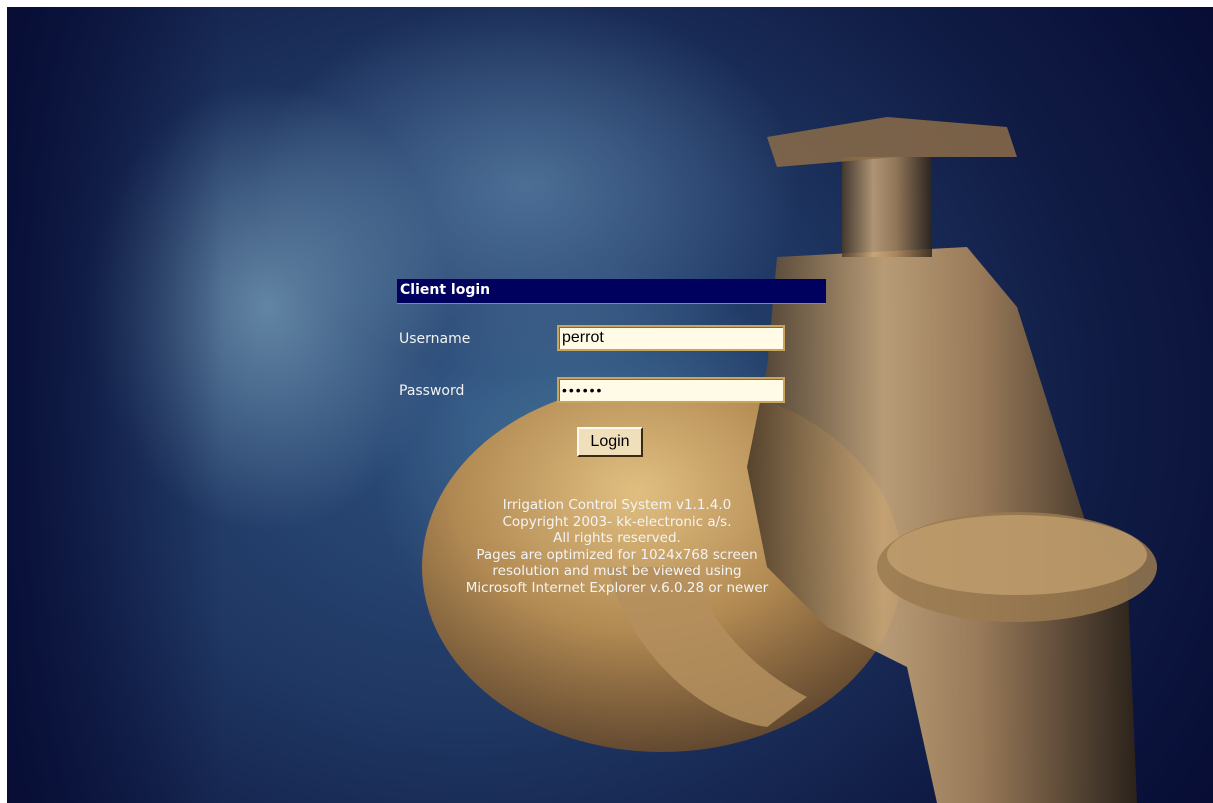 The image size is (1213, 803). What do you see at coordinates (611, 291) in the screenshot?
I see `login-title-bar: Client login` at bounding box center [611, 291].